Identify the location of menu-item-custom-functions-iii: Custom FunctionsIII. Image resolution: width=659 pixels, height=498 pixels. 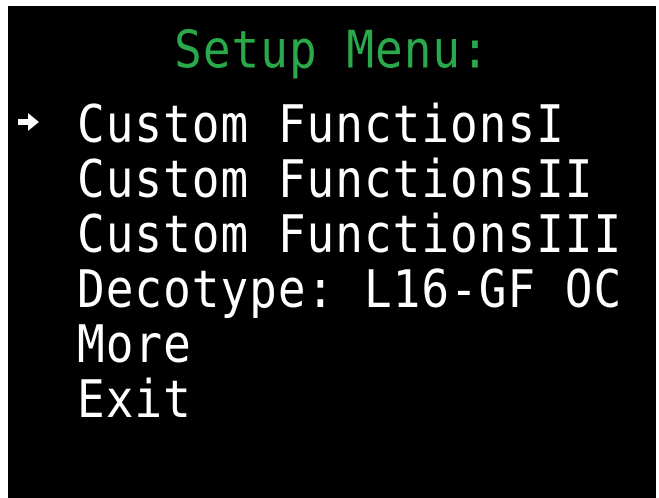
(332, 234).